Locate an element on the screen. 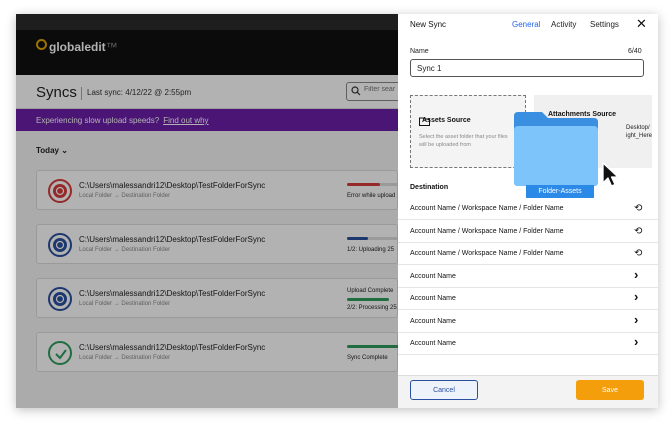  dragged-folder-icon is located at coordinates (556, 149).